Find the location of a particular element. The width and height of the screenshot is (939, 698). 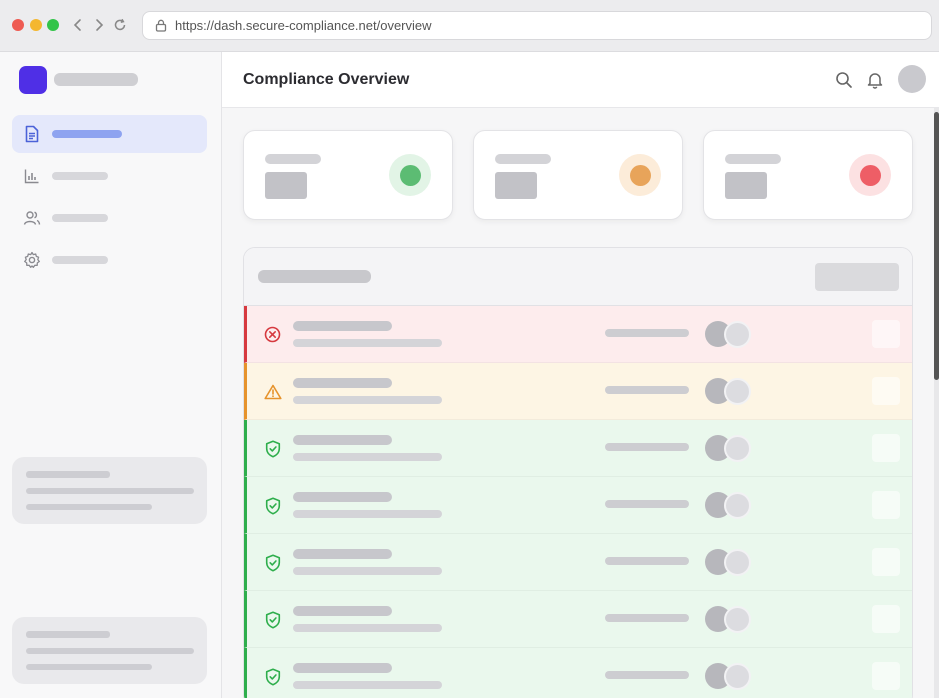

page-header: Compliance Overview is located at coordinates (580, 80).